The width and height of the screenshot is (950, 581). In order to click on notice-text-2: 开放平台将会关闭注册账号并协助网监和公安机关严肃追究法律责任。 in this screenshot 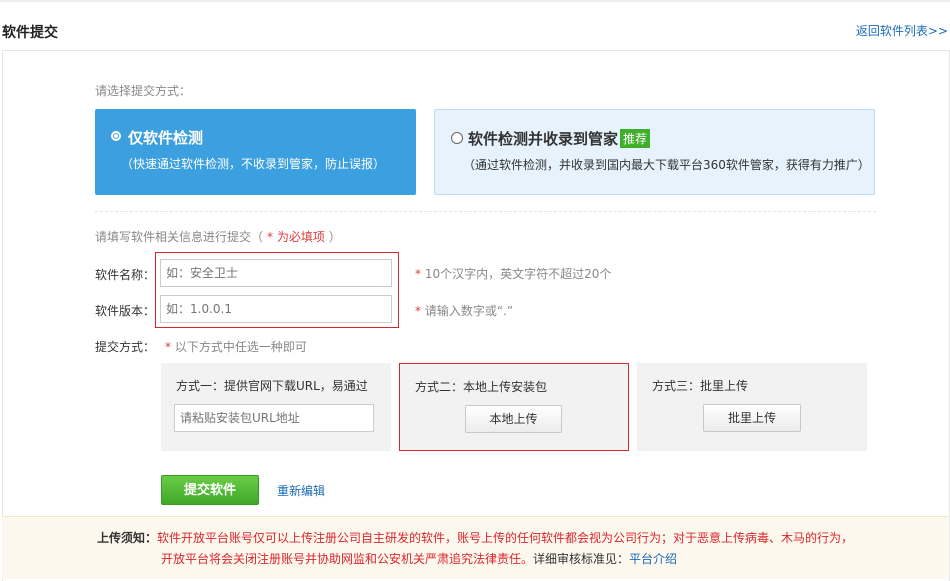, I will do `click(347, 559)`.